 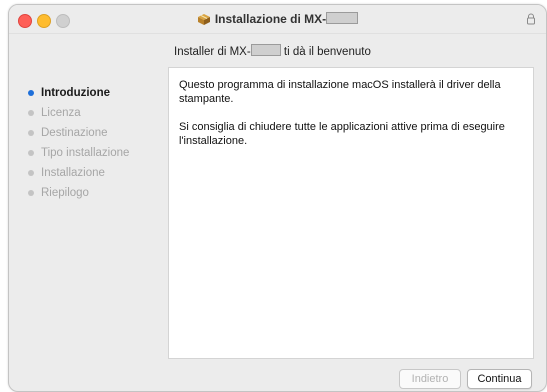 I want to click on step-installazione: Installazione, so click(x=96, y=173).